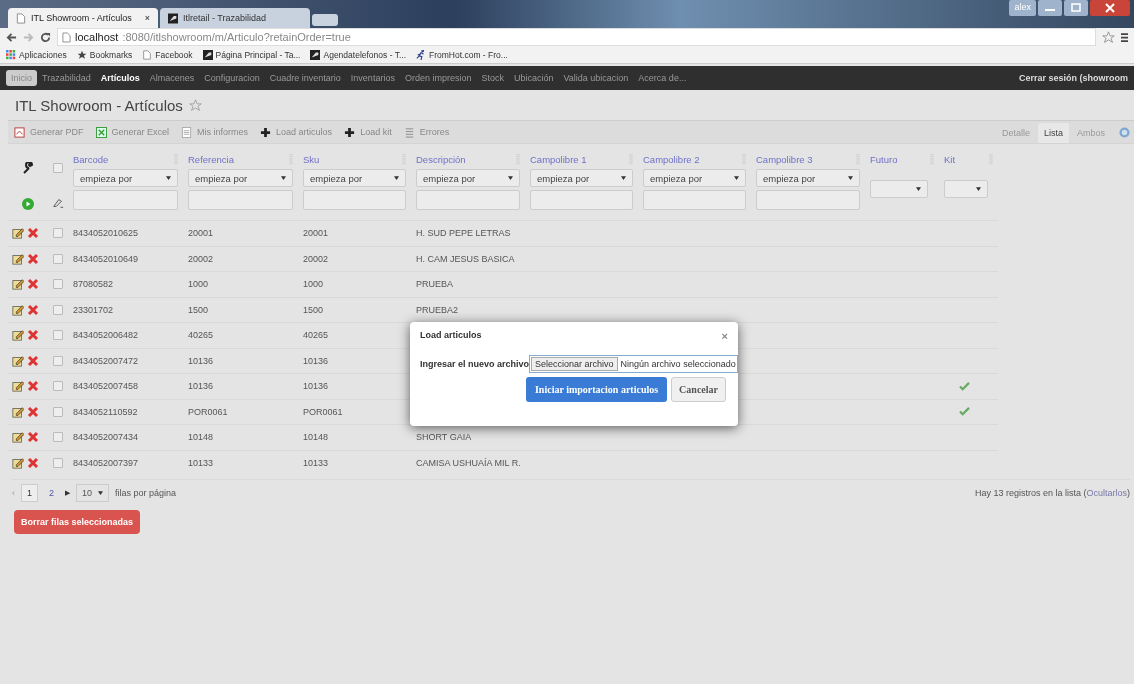  Describe the element at coordinates (147, 18) in the screenshot. I see `close-tab-button: ×` at that location.